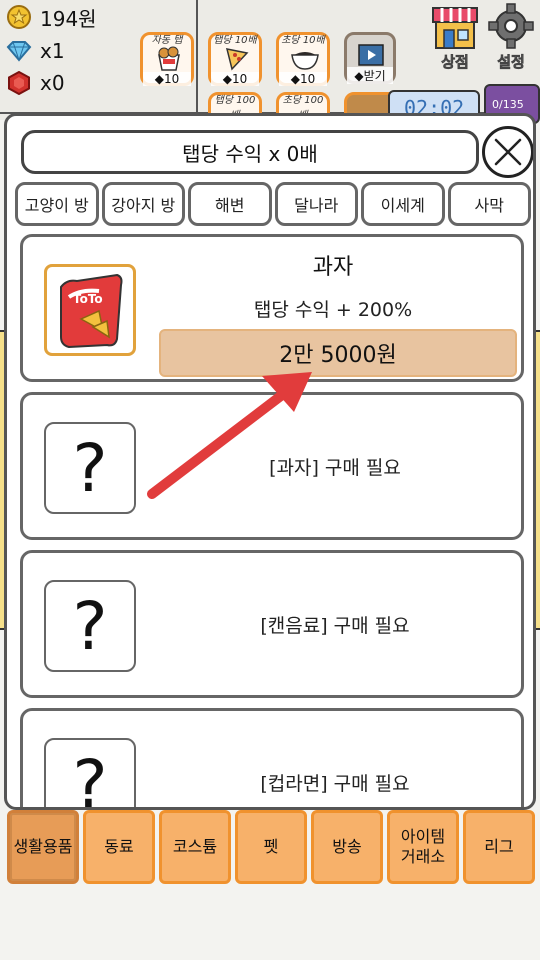 This screenshot has width=540, height=960. What do you see at coordinates (90, 310) in the screenshot?
I see `chips-bag-icon: ToTo` at bounding box center [90, 310].